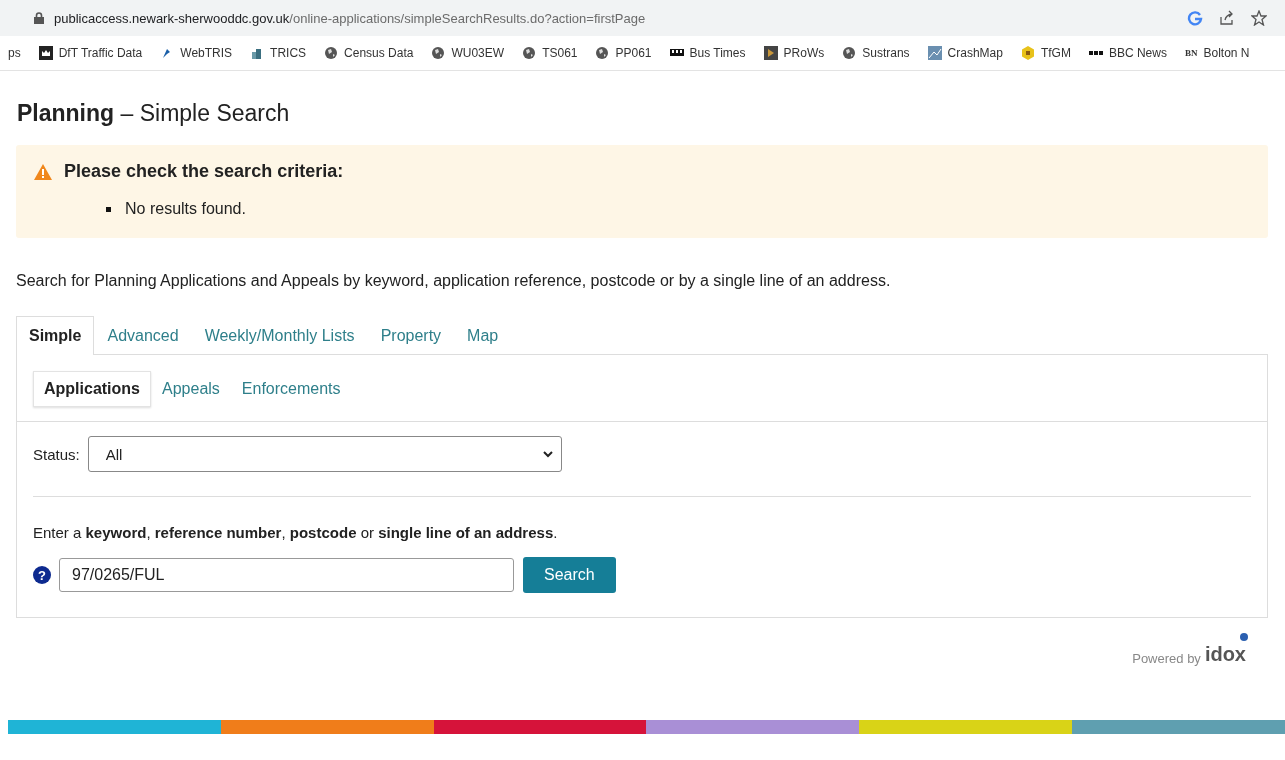  What do you see at coordinates (717, 53) in the screenshot?
I see `bookmark: Bus Times` at bounding box center [717, 53].